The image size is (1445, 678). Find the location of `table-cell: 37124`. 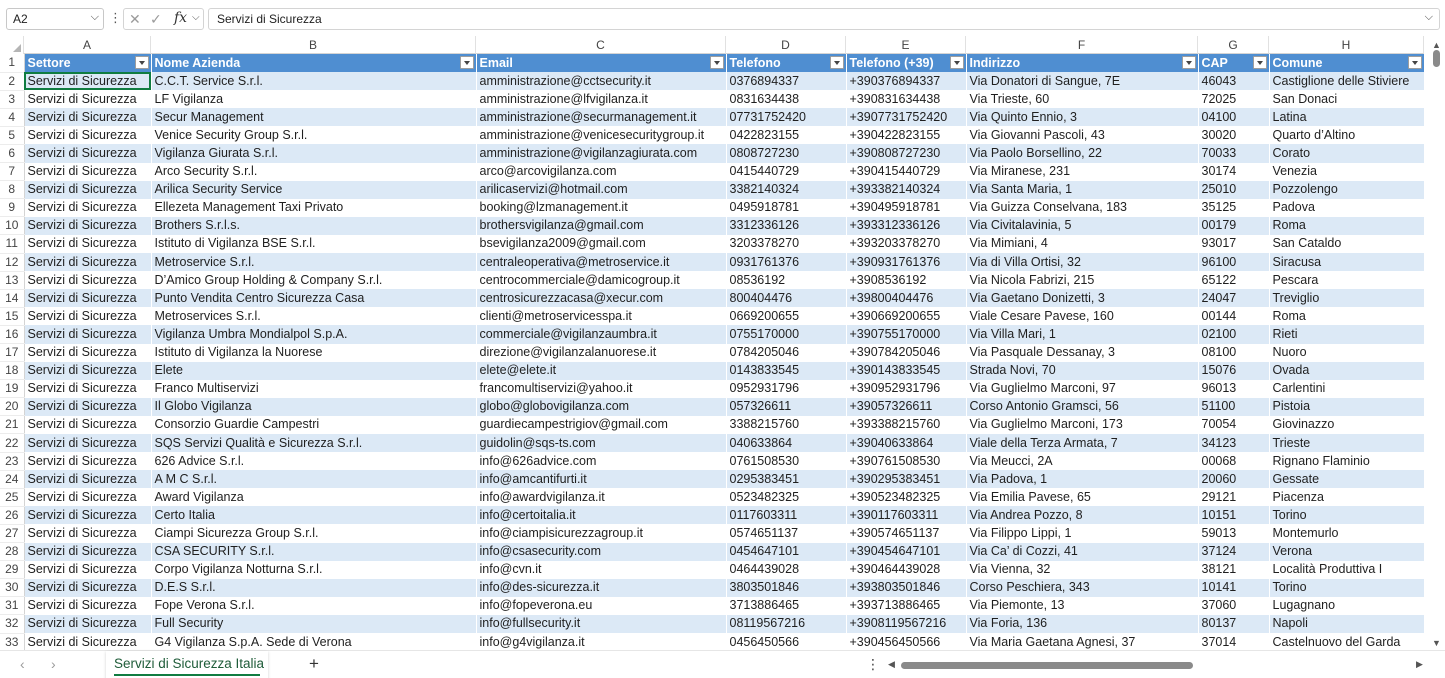

table-cell: 37124 is located at coordinates (1234, 551).